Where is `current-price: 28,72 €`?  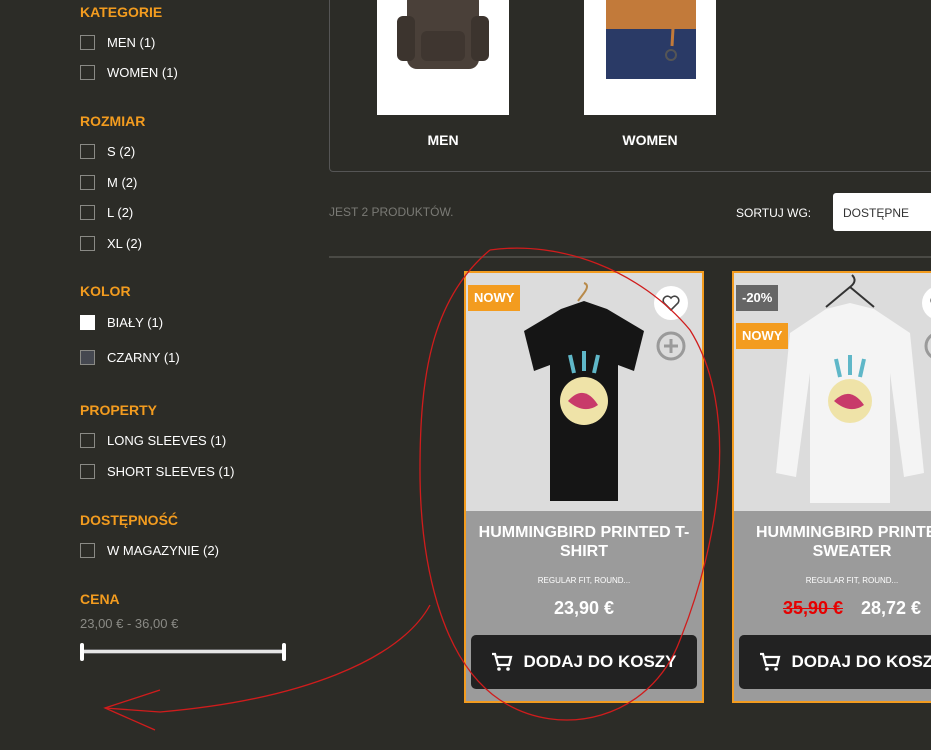 current-price: 28,72 € is located at coordinates (891, 608).